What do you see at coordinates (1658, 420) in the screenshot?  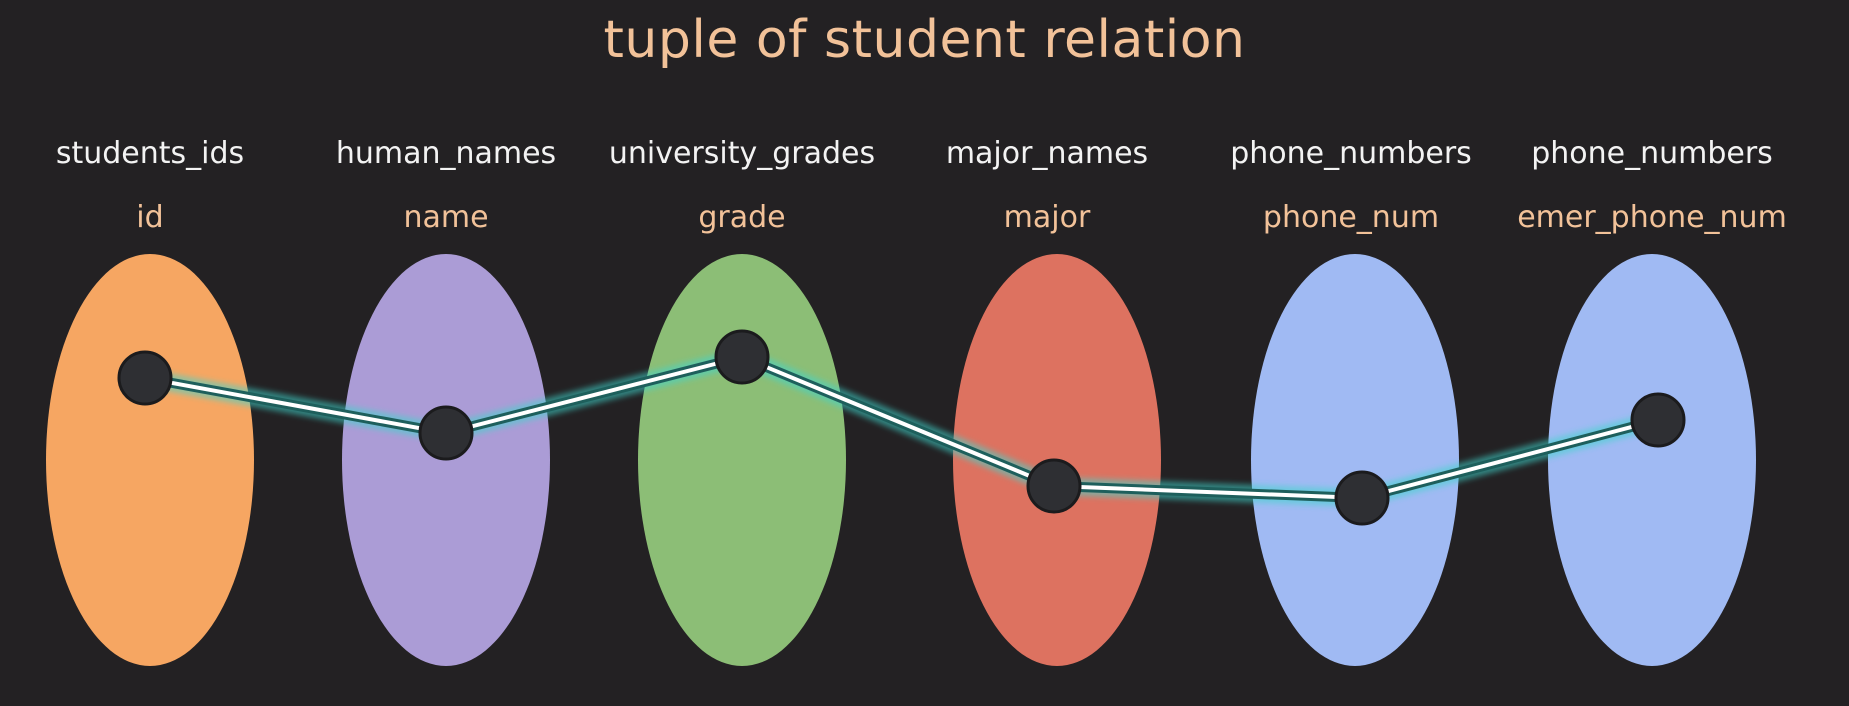 I see `tuple-node-emer-phone-num` at bounding box center [1658, 420].